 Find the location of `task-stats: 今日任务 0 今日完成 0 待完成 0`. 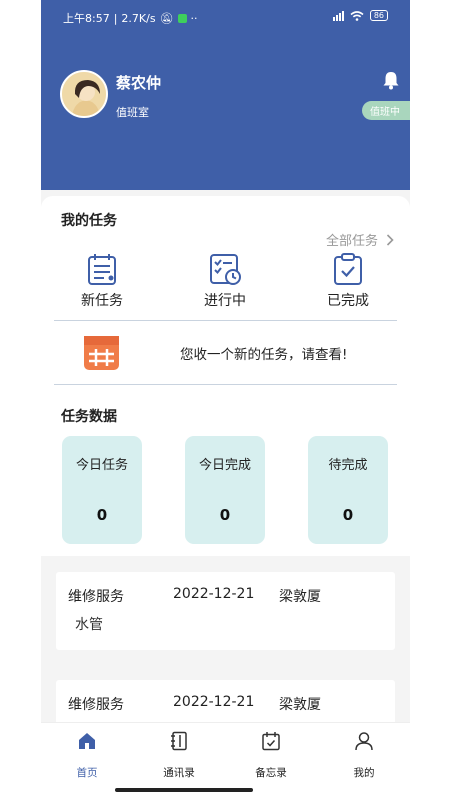

task-stats: 今日任务 0 今日完成 0 待完成 0 is located at coordinates (225, 490).